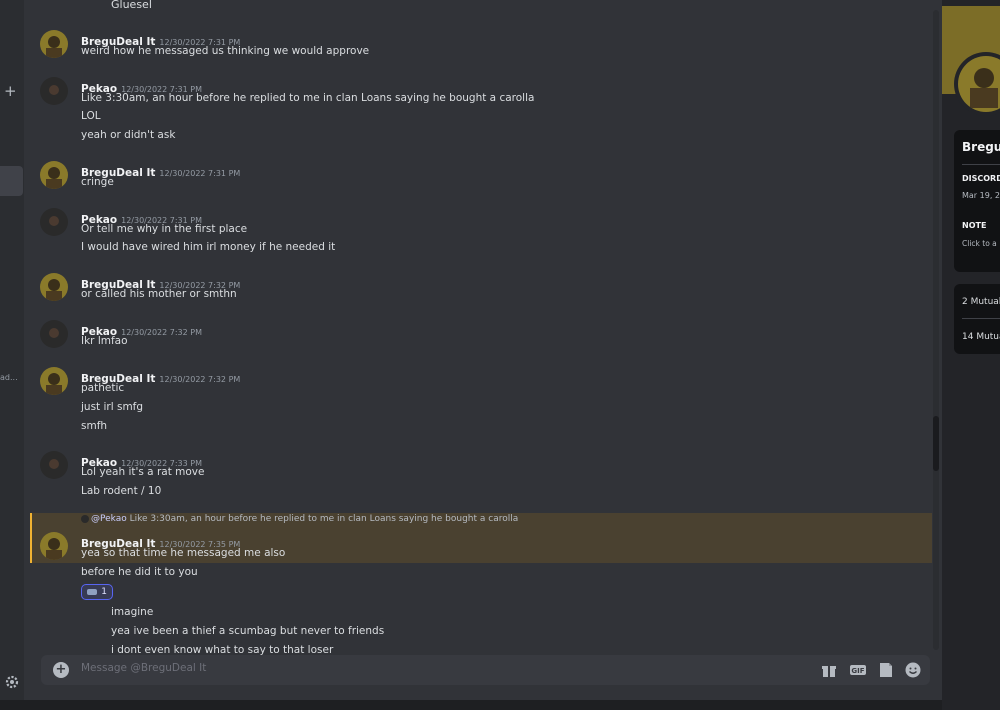  I want to click on message-line: pathetic, so click(103, 388).